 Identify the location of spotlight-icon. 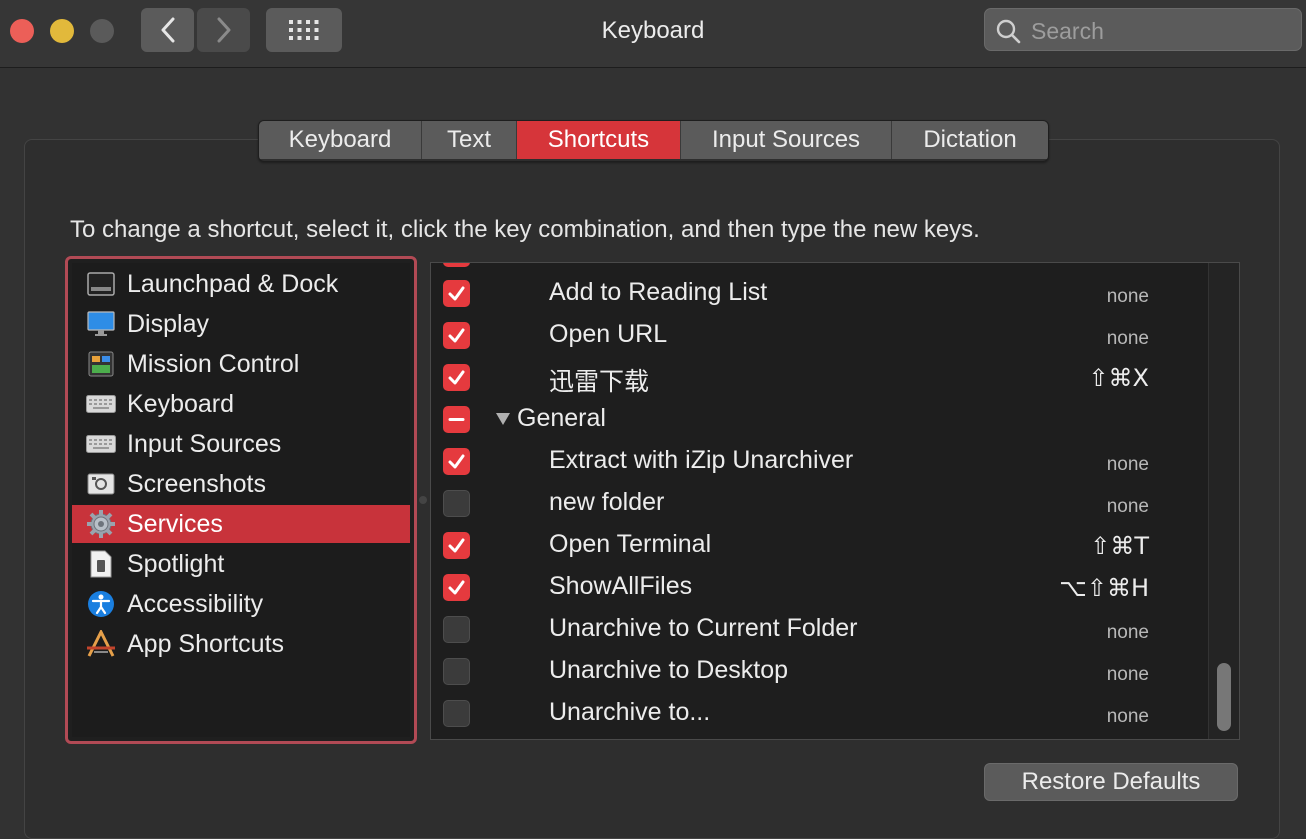
(101, 564).